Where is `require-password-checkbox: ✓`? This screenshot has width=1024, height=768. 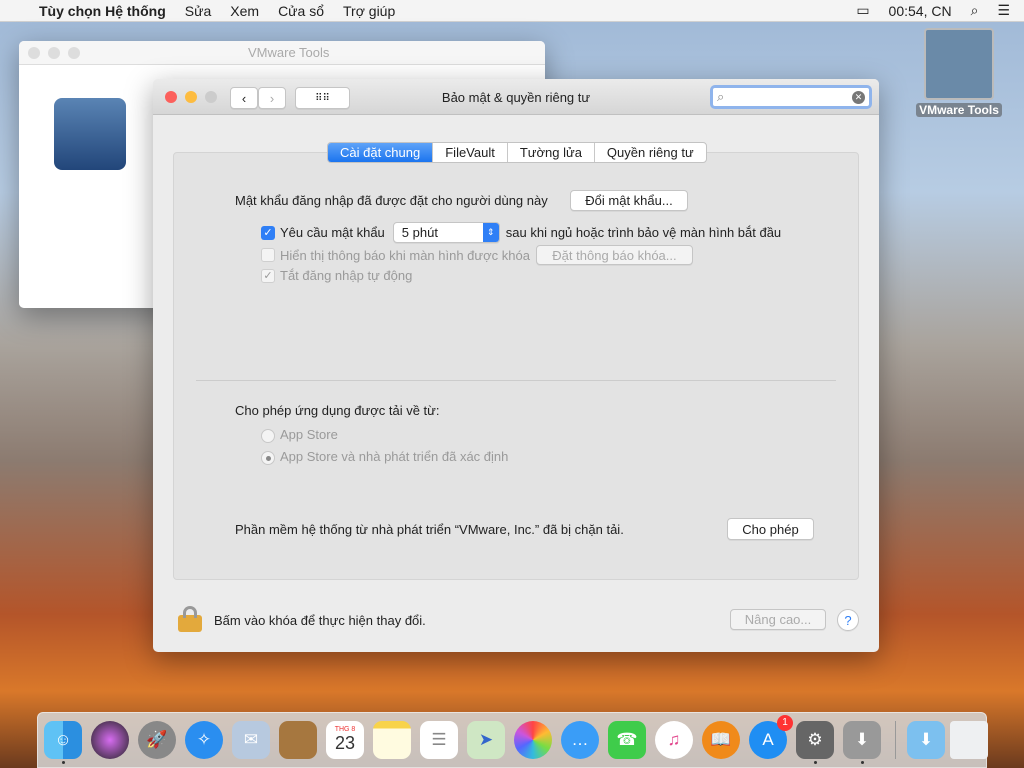 require-password-checkbox: ✓ is located at coordinates (268, 232).